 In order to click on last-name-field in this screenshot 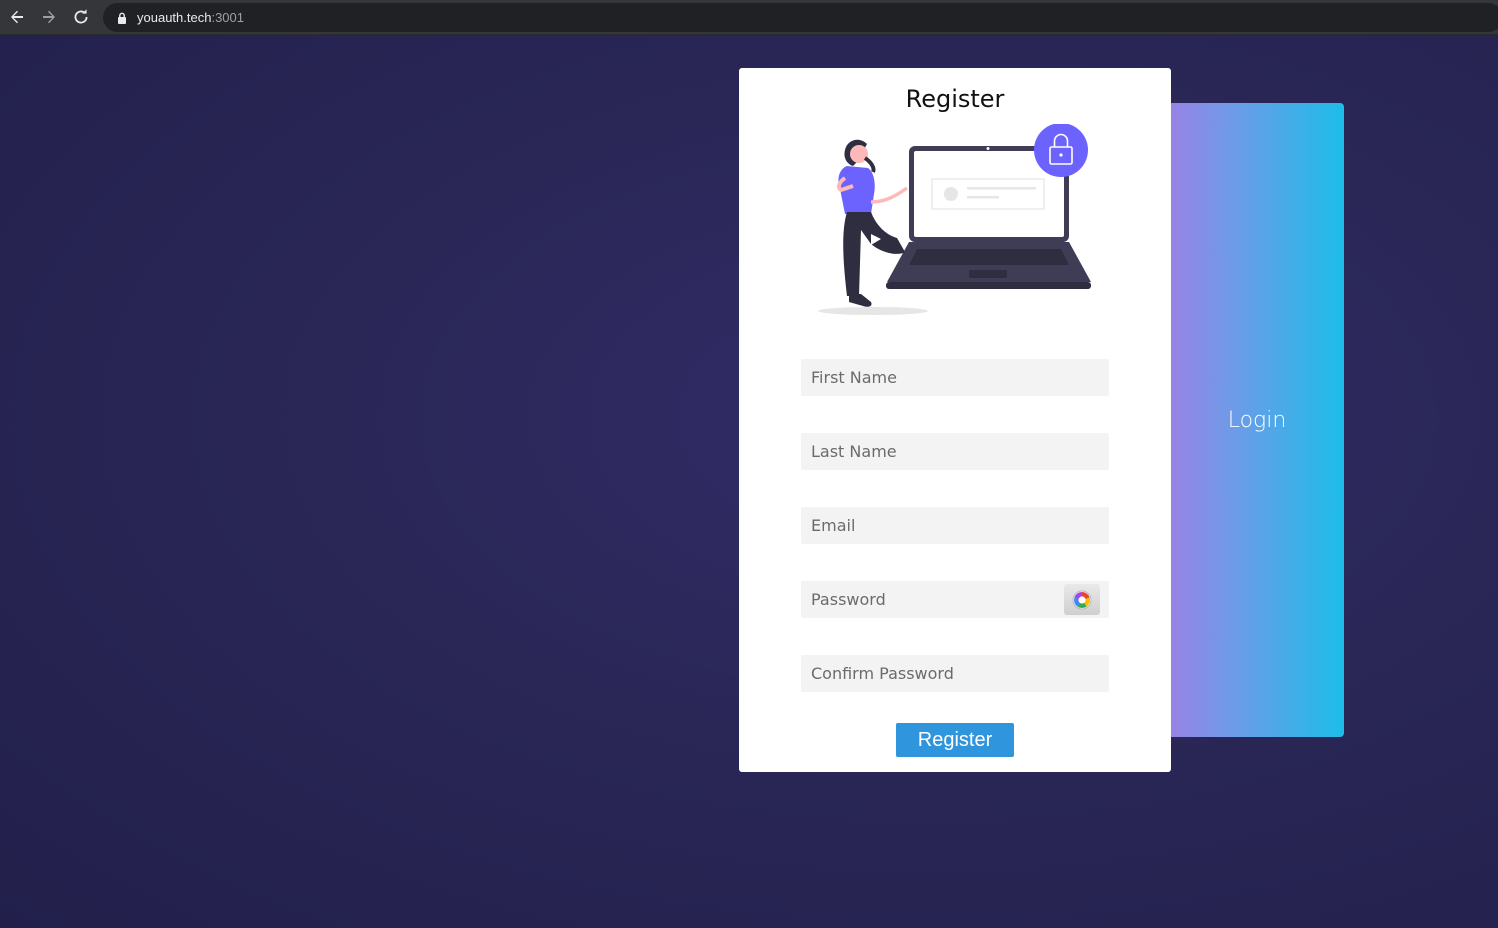, I will do `click(955, 451)`.